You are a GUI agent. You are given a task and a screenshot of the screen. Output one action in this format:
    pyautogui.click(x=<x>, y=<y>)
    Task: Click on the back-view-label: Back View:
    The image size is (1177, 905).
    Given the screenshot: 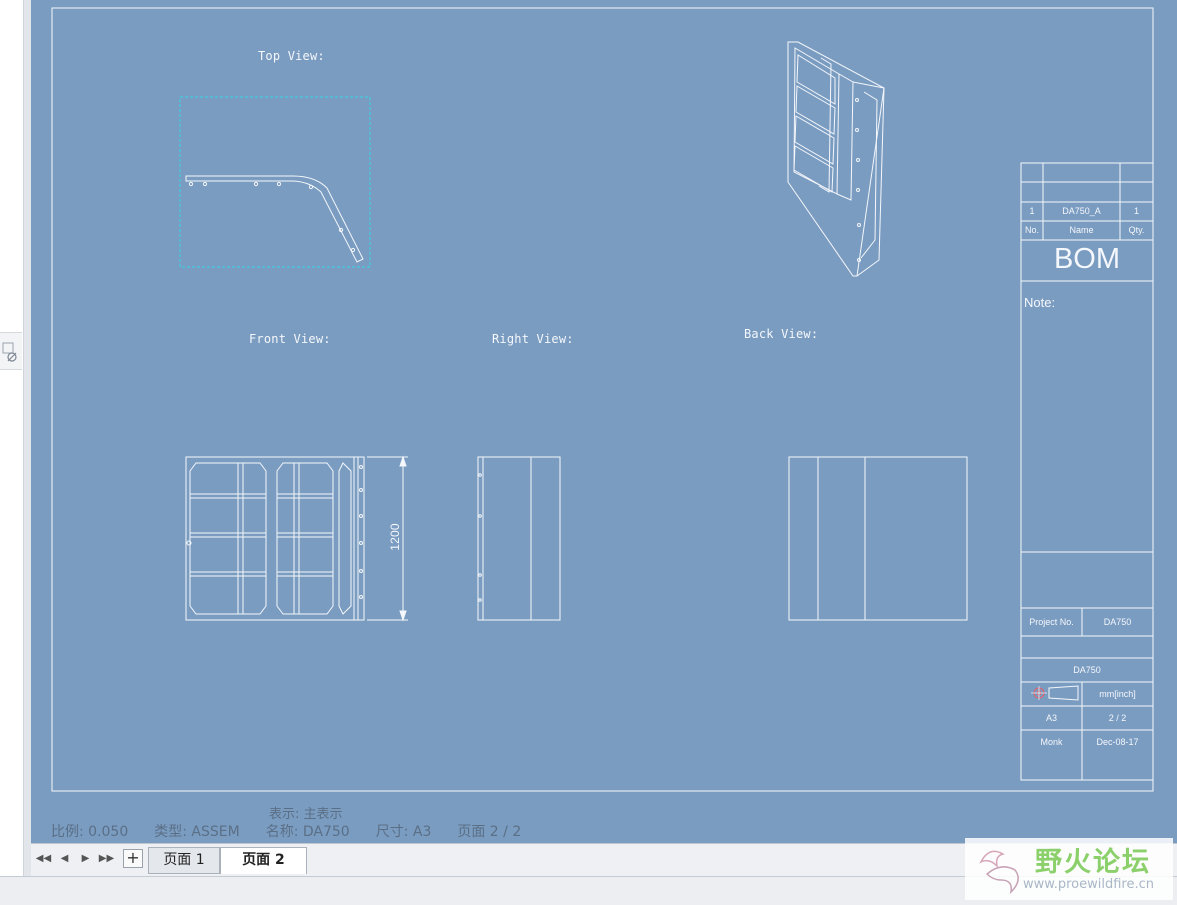 What is the action you would take?
    pyautogui.click(x=781, y=334)
    